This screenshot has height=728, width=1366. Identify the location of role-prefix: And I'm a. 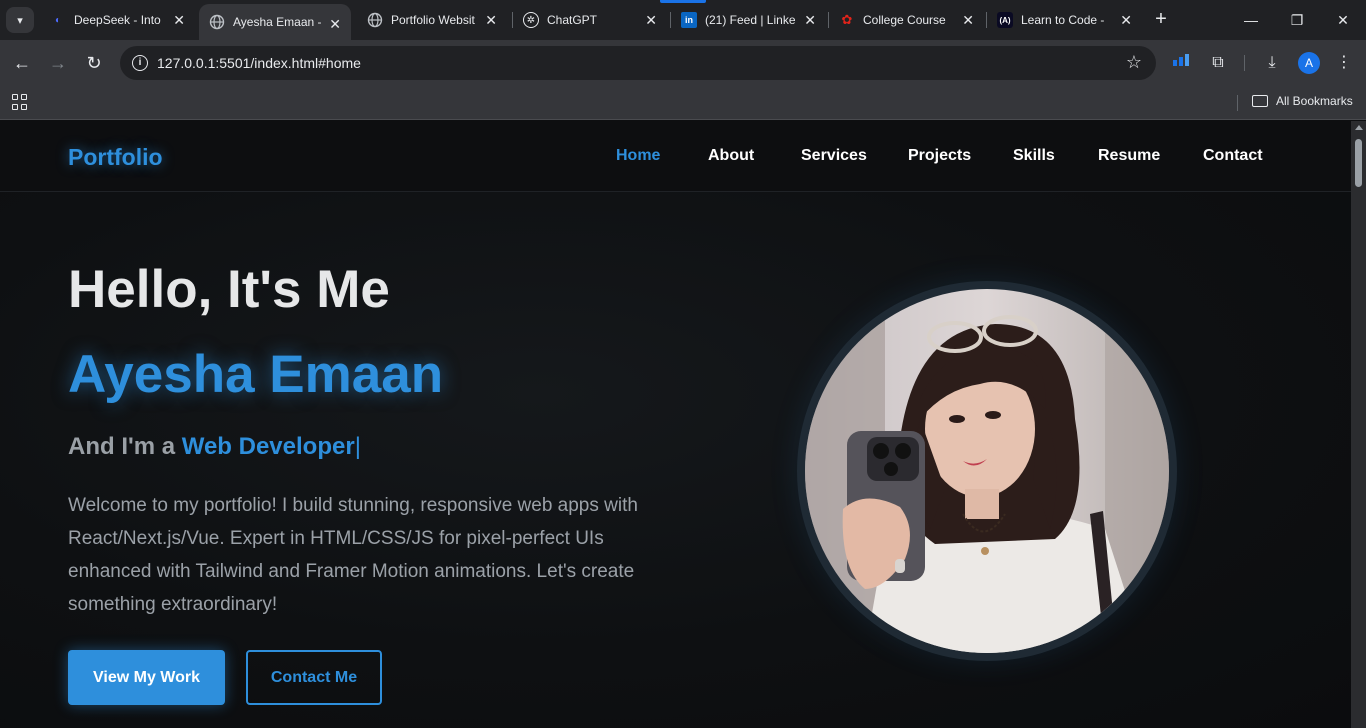
(122, 446).